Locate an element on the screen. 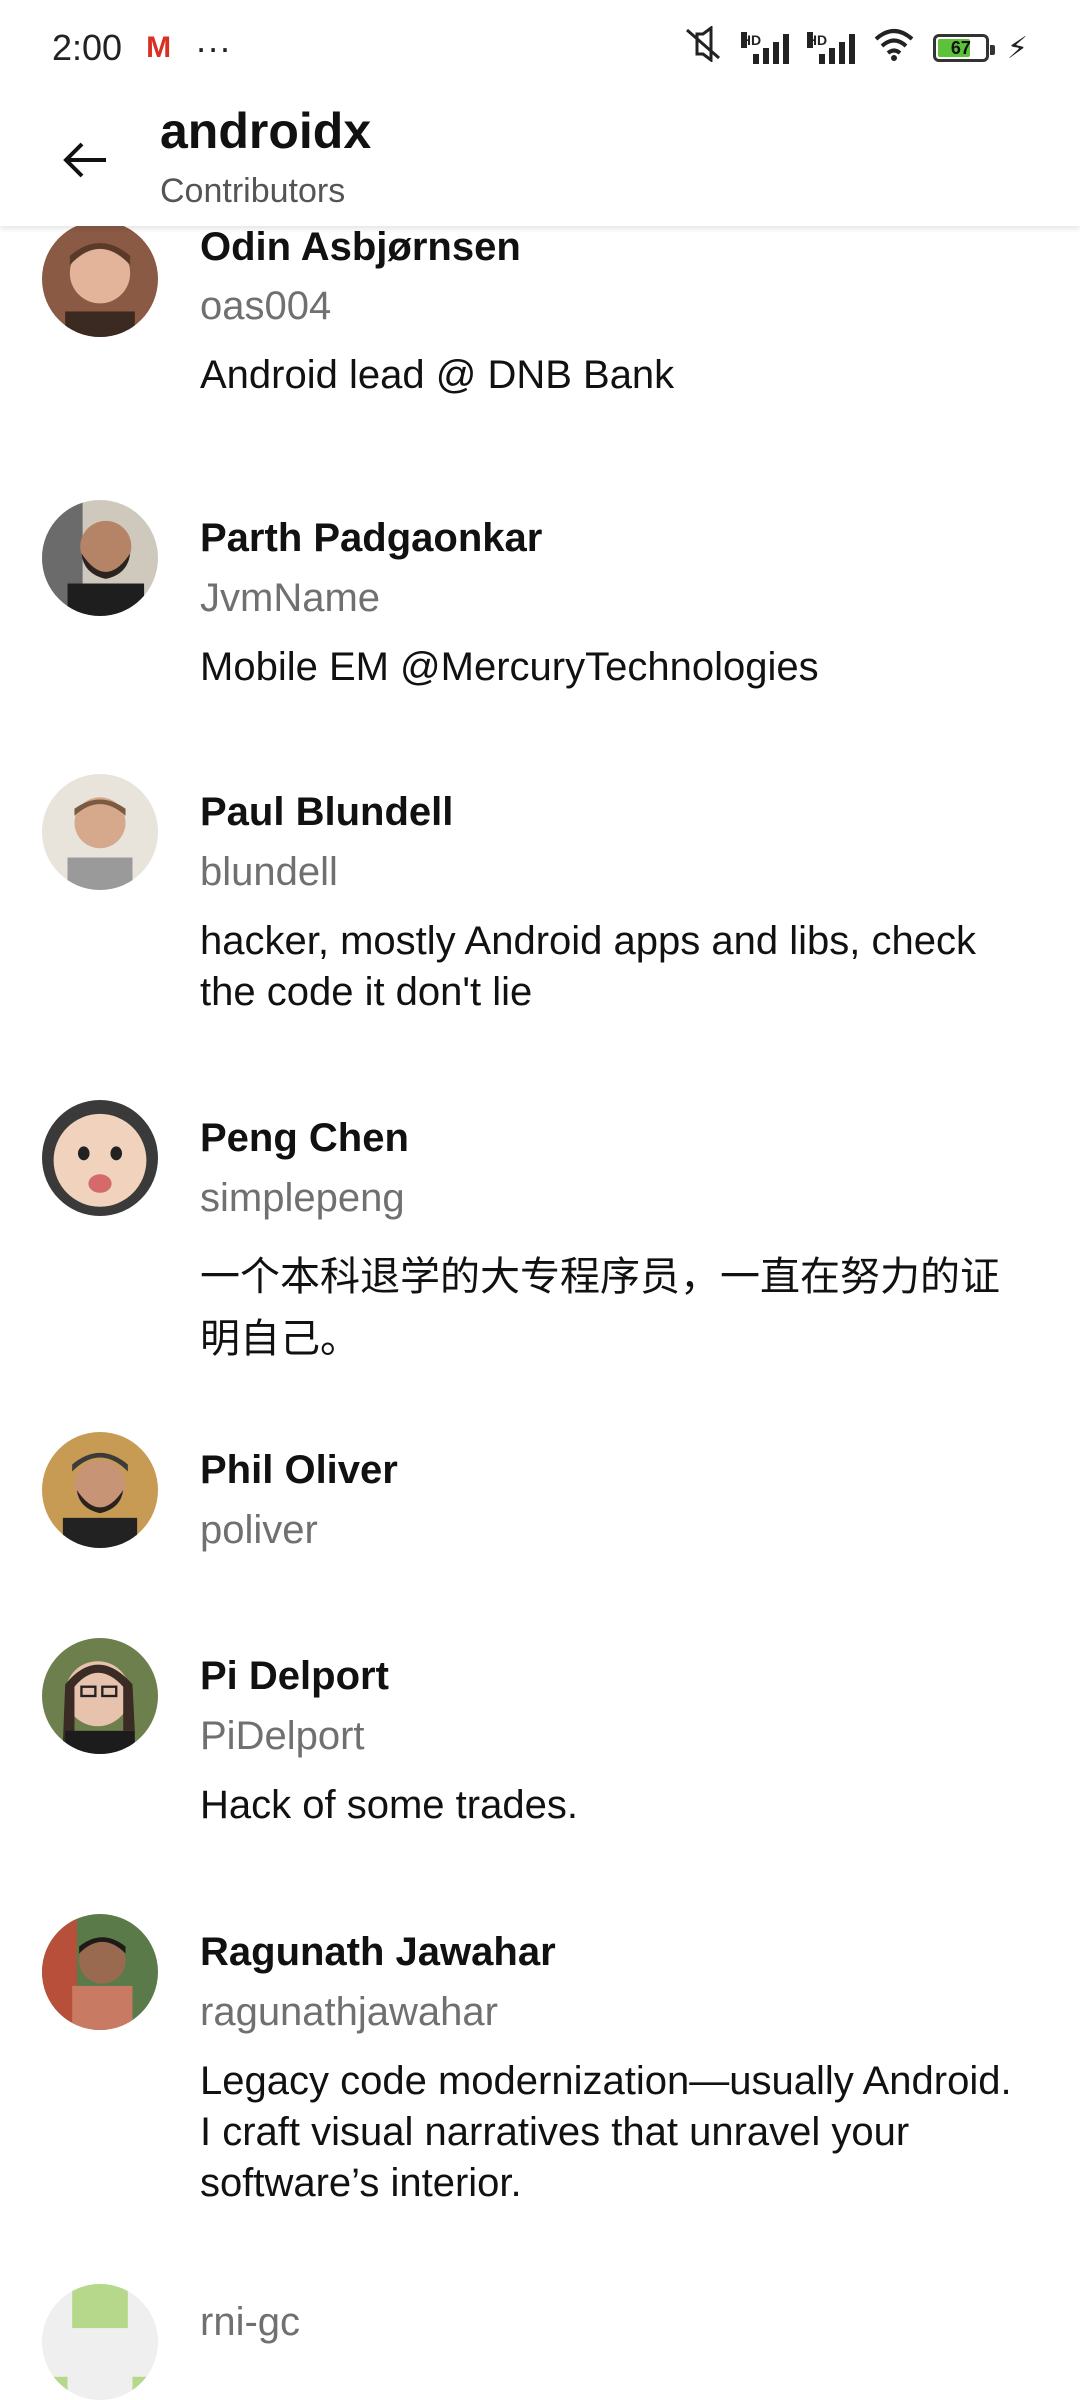 Image resolution: width=1080 pixels, height=2400 pixels. battery-level: 67 is located at coordinates (960, 47).